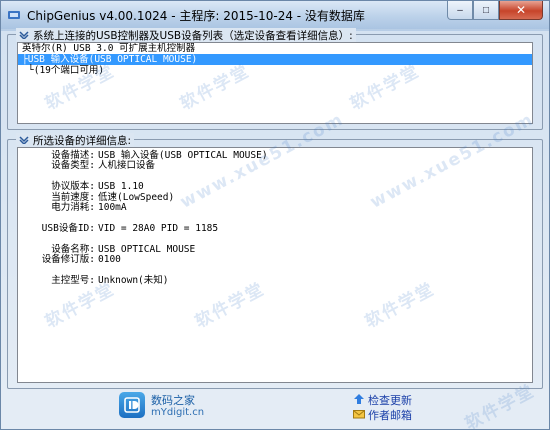  I want to click on detail-value: 100mA, so click(112, 207).